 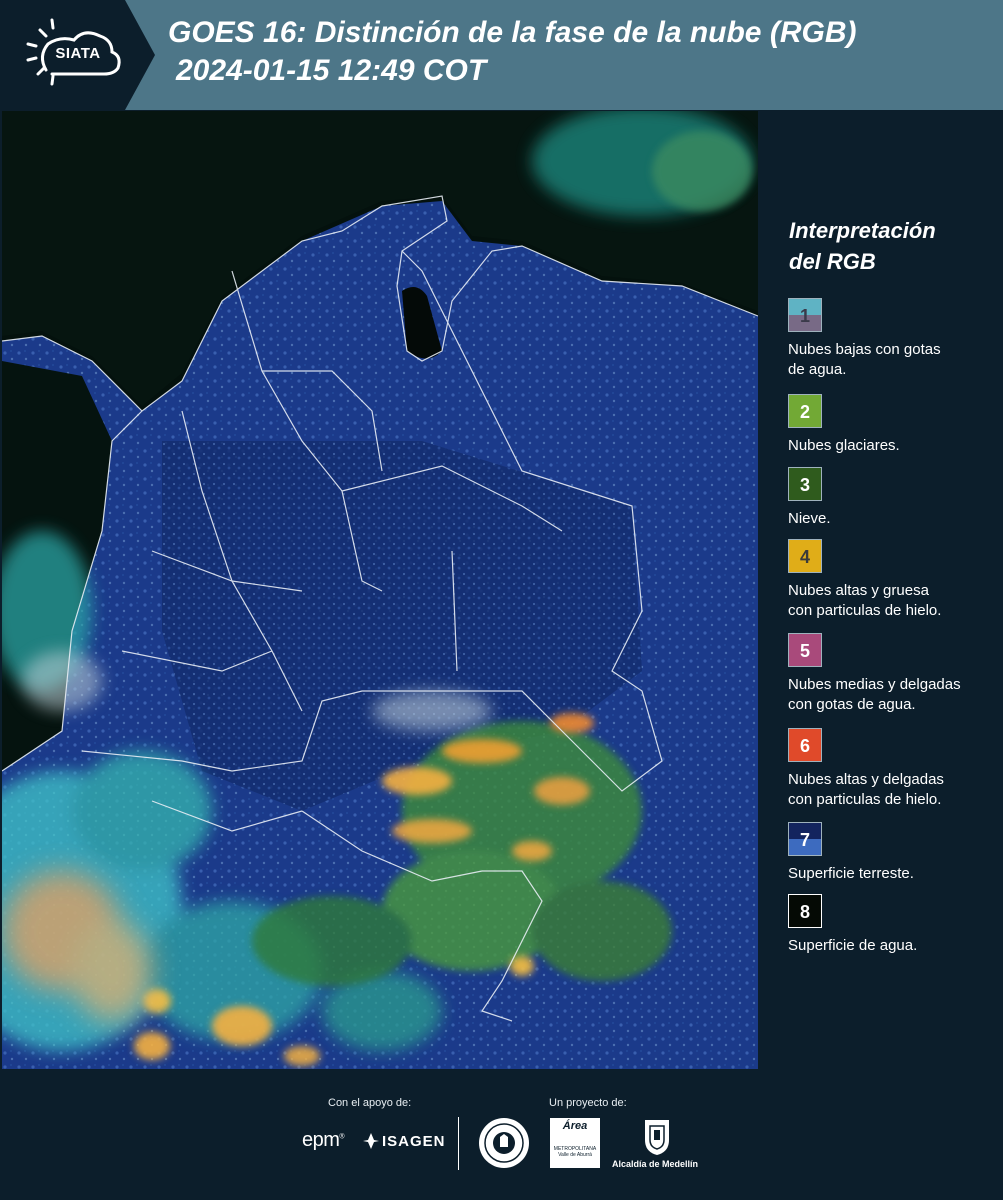 What do you see at coordinates (893, 853) in the screenshot?
I see `legend-item-7: 7 Superficie terreste.` at bounding box center [893, 853].